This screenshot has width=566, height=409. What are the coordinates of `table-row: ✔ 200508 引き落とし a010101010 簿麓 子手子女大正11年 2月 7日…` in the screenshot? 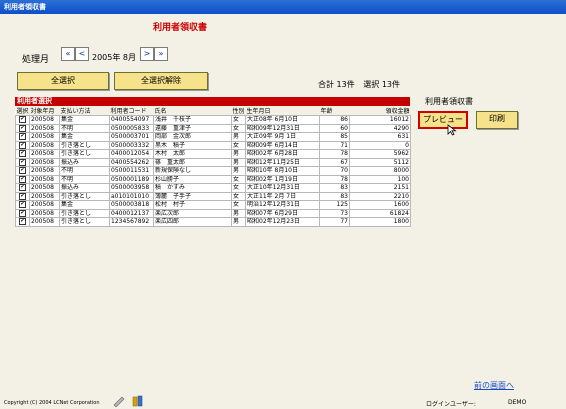 It's located at (213, 196).